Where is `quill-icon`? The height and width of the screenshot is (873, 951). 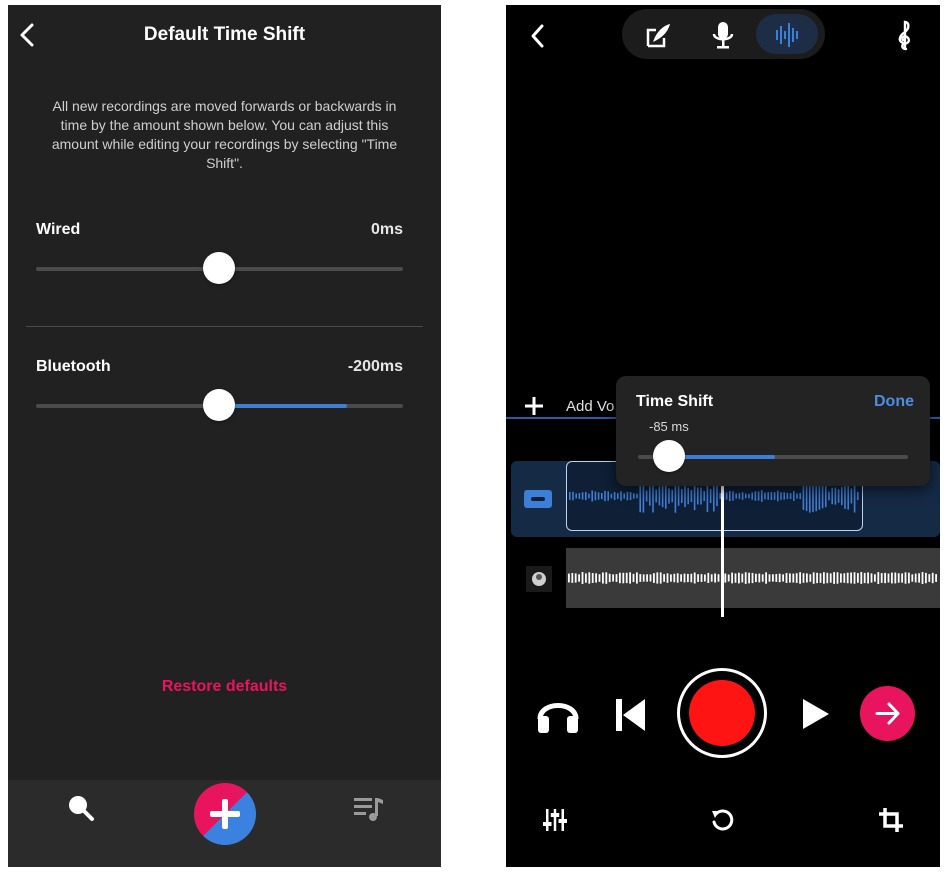 quill-icon is located at coordinates (658, 37).